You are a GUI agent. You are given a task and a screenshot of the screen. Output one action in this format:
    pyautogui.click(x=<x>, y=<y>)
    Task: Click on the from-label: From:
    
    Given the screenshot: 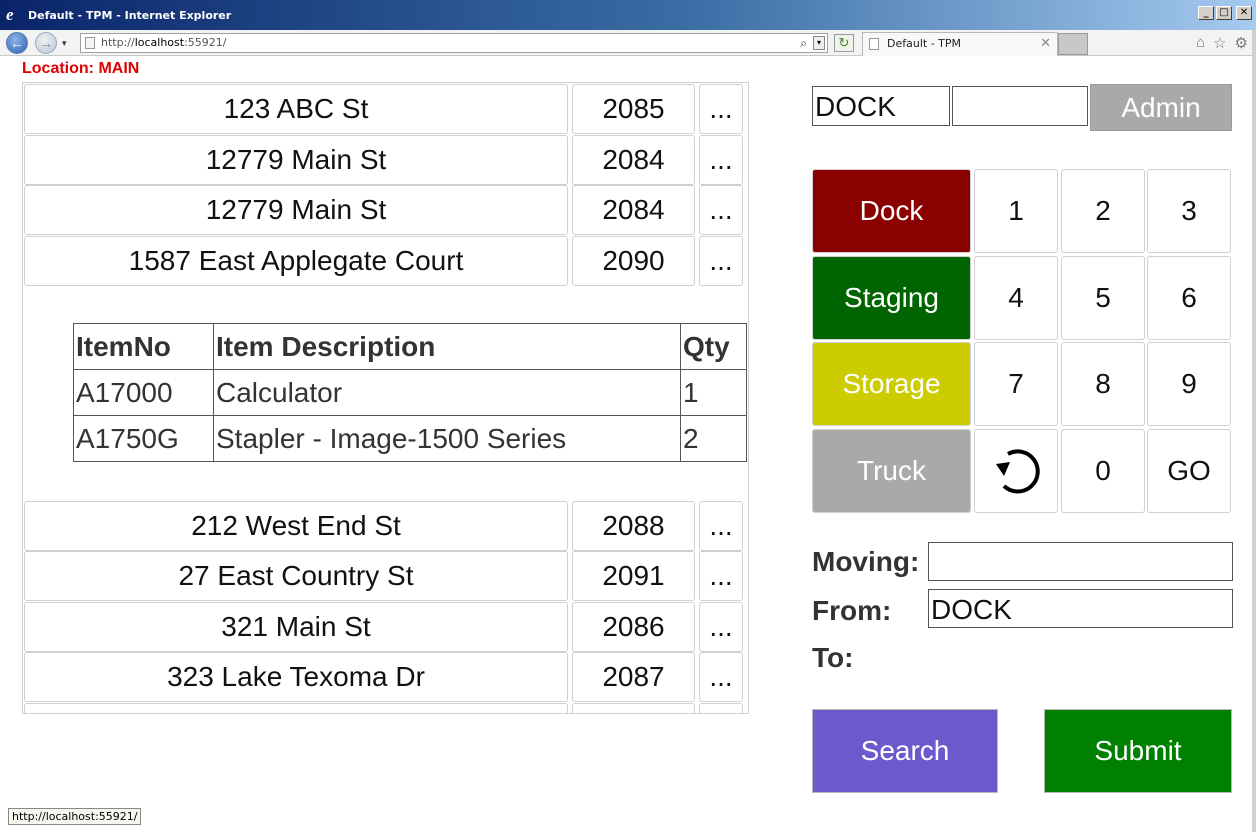 What is the action you would take?
    pyautogui.click(x=852, y=610)
    